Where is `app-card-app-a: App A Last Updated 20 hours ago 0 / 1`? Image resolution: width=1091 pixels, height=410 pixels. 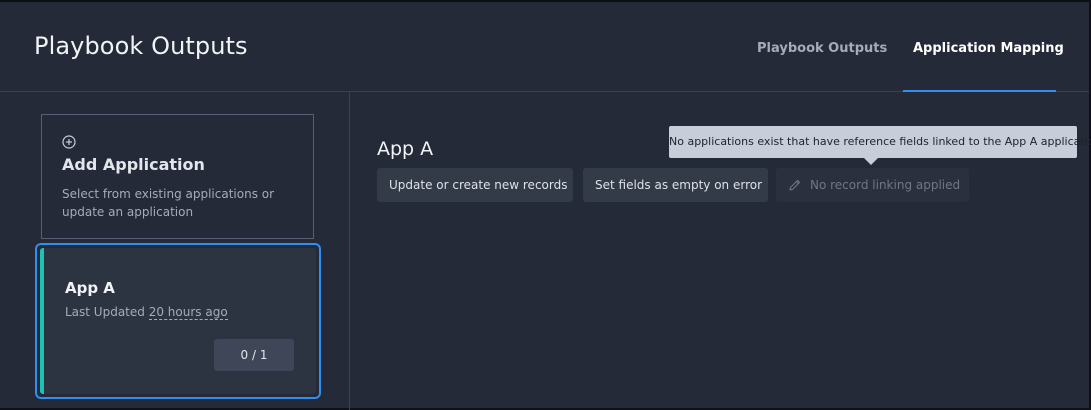
app-card-app-a: App A Last Updated 20 hours ago 0 / 1 is located at coordinates (178, 321).